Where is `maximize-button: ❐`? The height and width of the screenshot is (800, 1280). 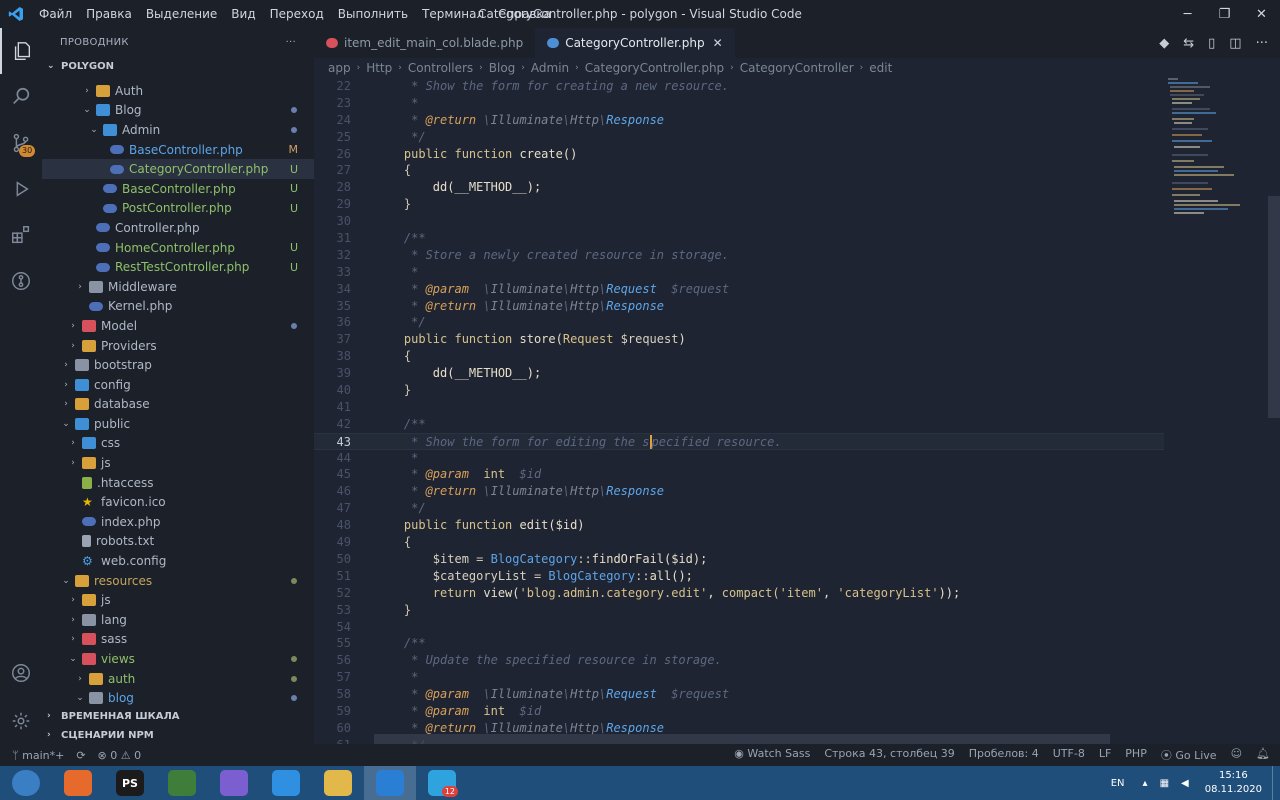
maximize-button: ❐ is located at coordinates (1224, 14).